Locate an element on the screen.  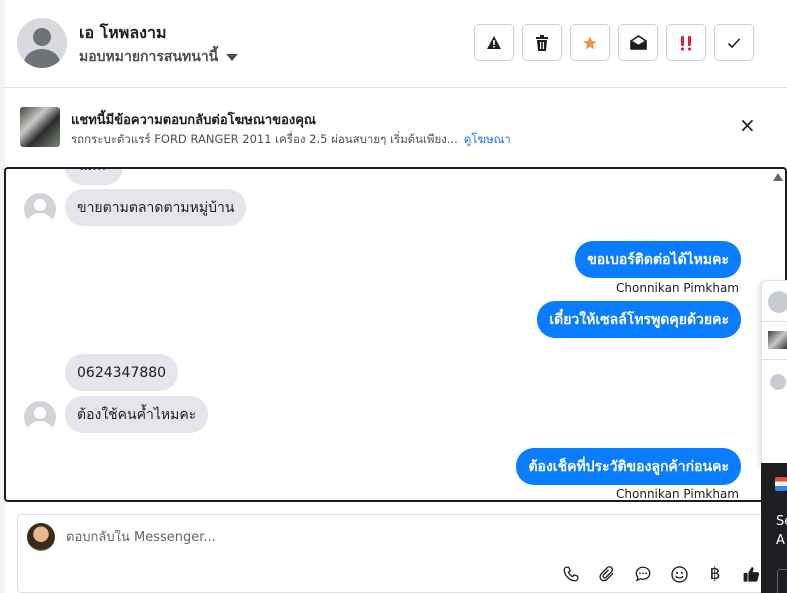
page-avatar is located at coordinates (41, 537).